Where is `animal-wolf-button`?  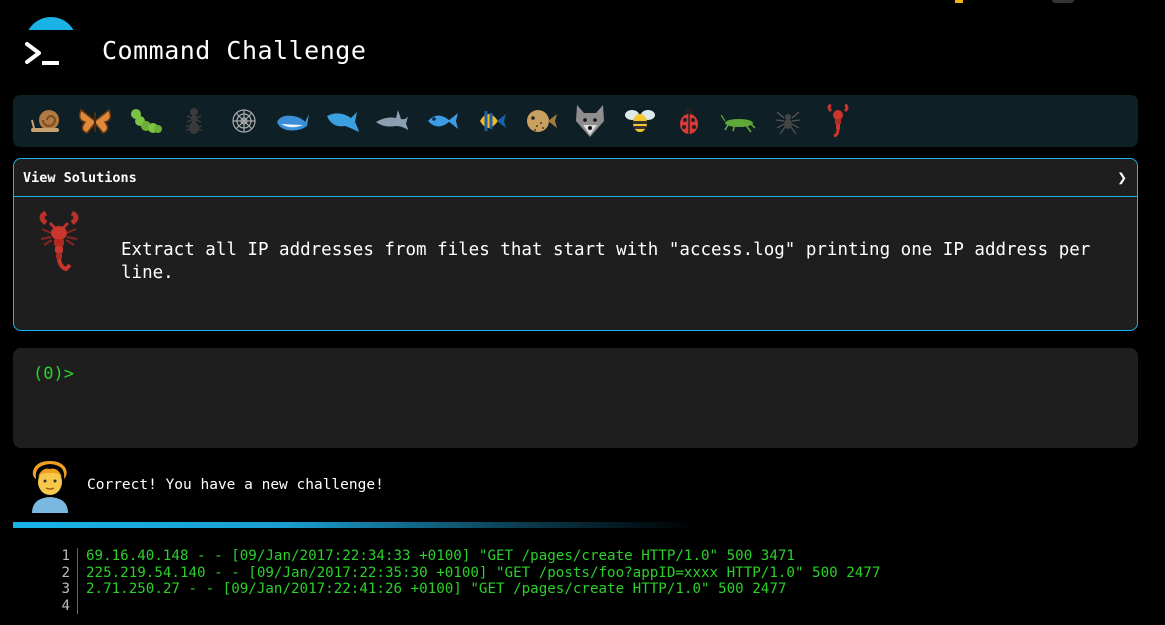
animal-wolf-button is located at coordinates (591, 121).